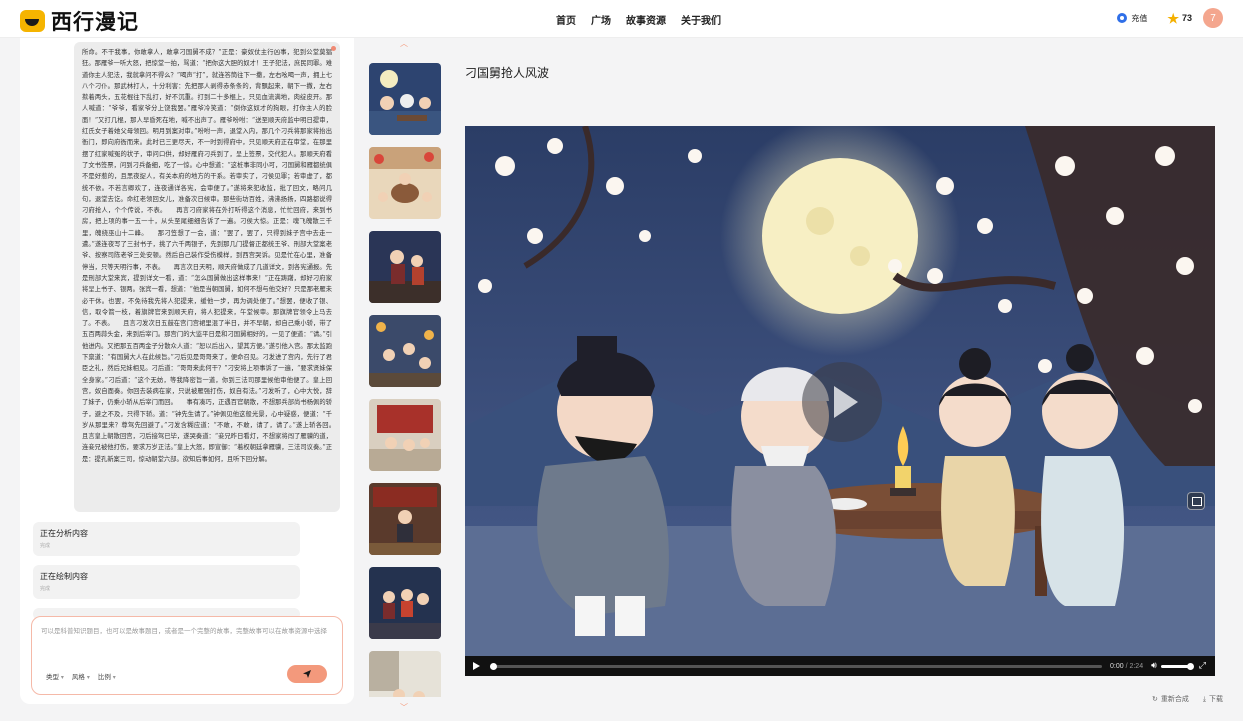 The width and height of the screenshot is (1243, 721). Describe the element at coordinates (64, 576) in the screenshot. I see `status-title: 正在绘制内容` at that location.